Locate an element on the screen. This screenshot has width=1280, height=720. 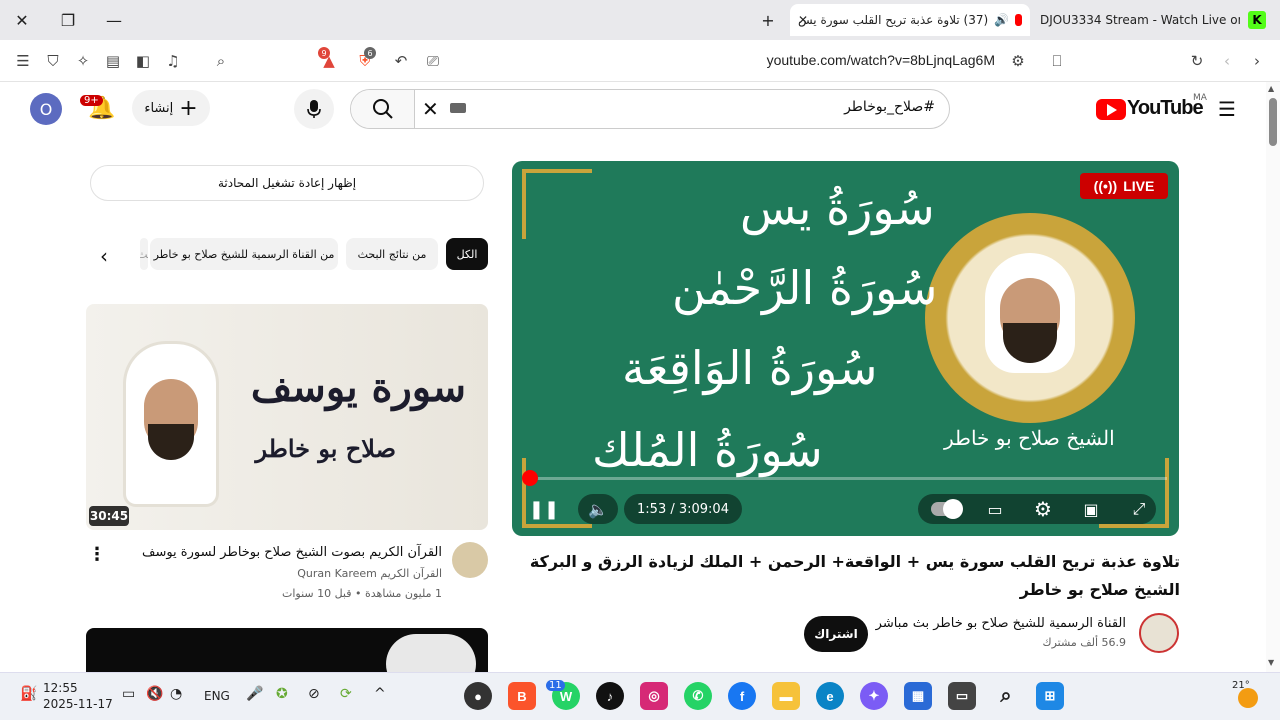
bookmark-icon: ⎕ is located at coordinates (1057, 61).